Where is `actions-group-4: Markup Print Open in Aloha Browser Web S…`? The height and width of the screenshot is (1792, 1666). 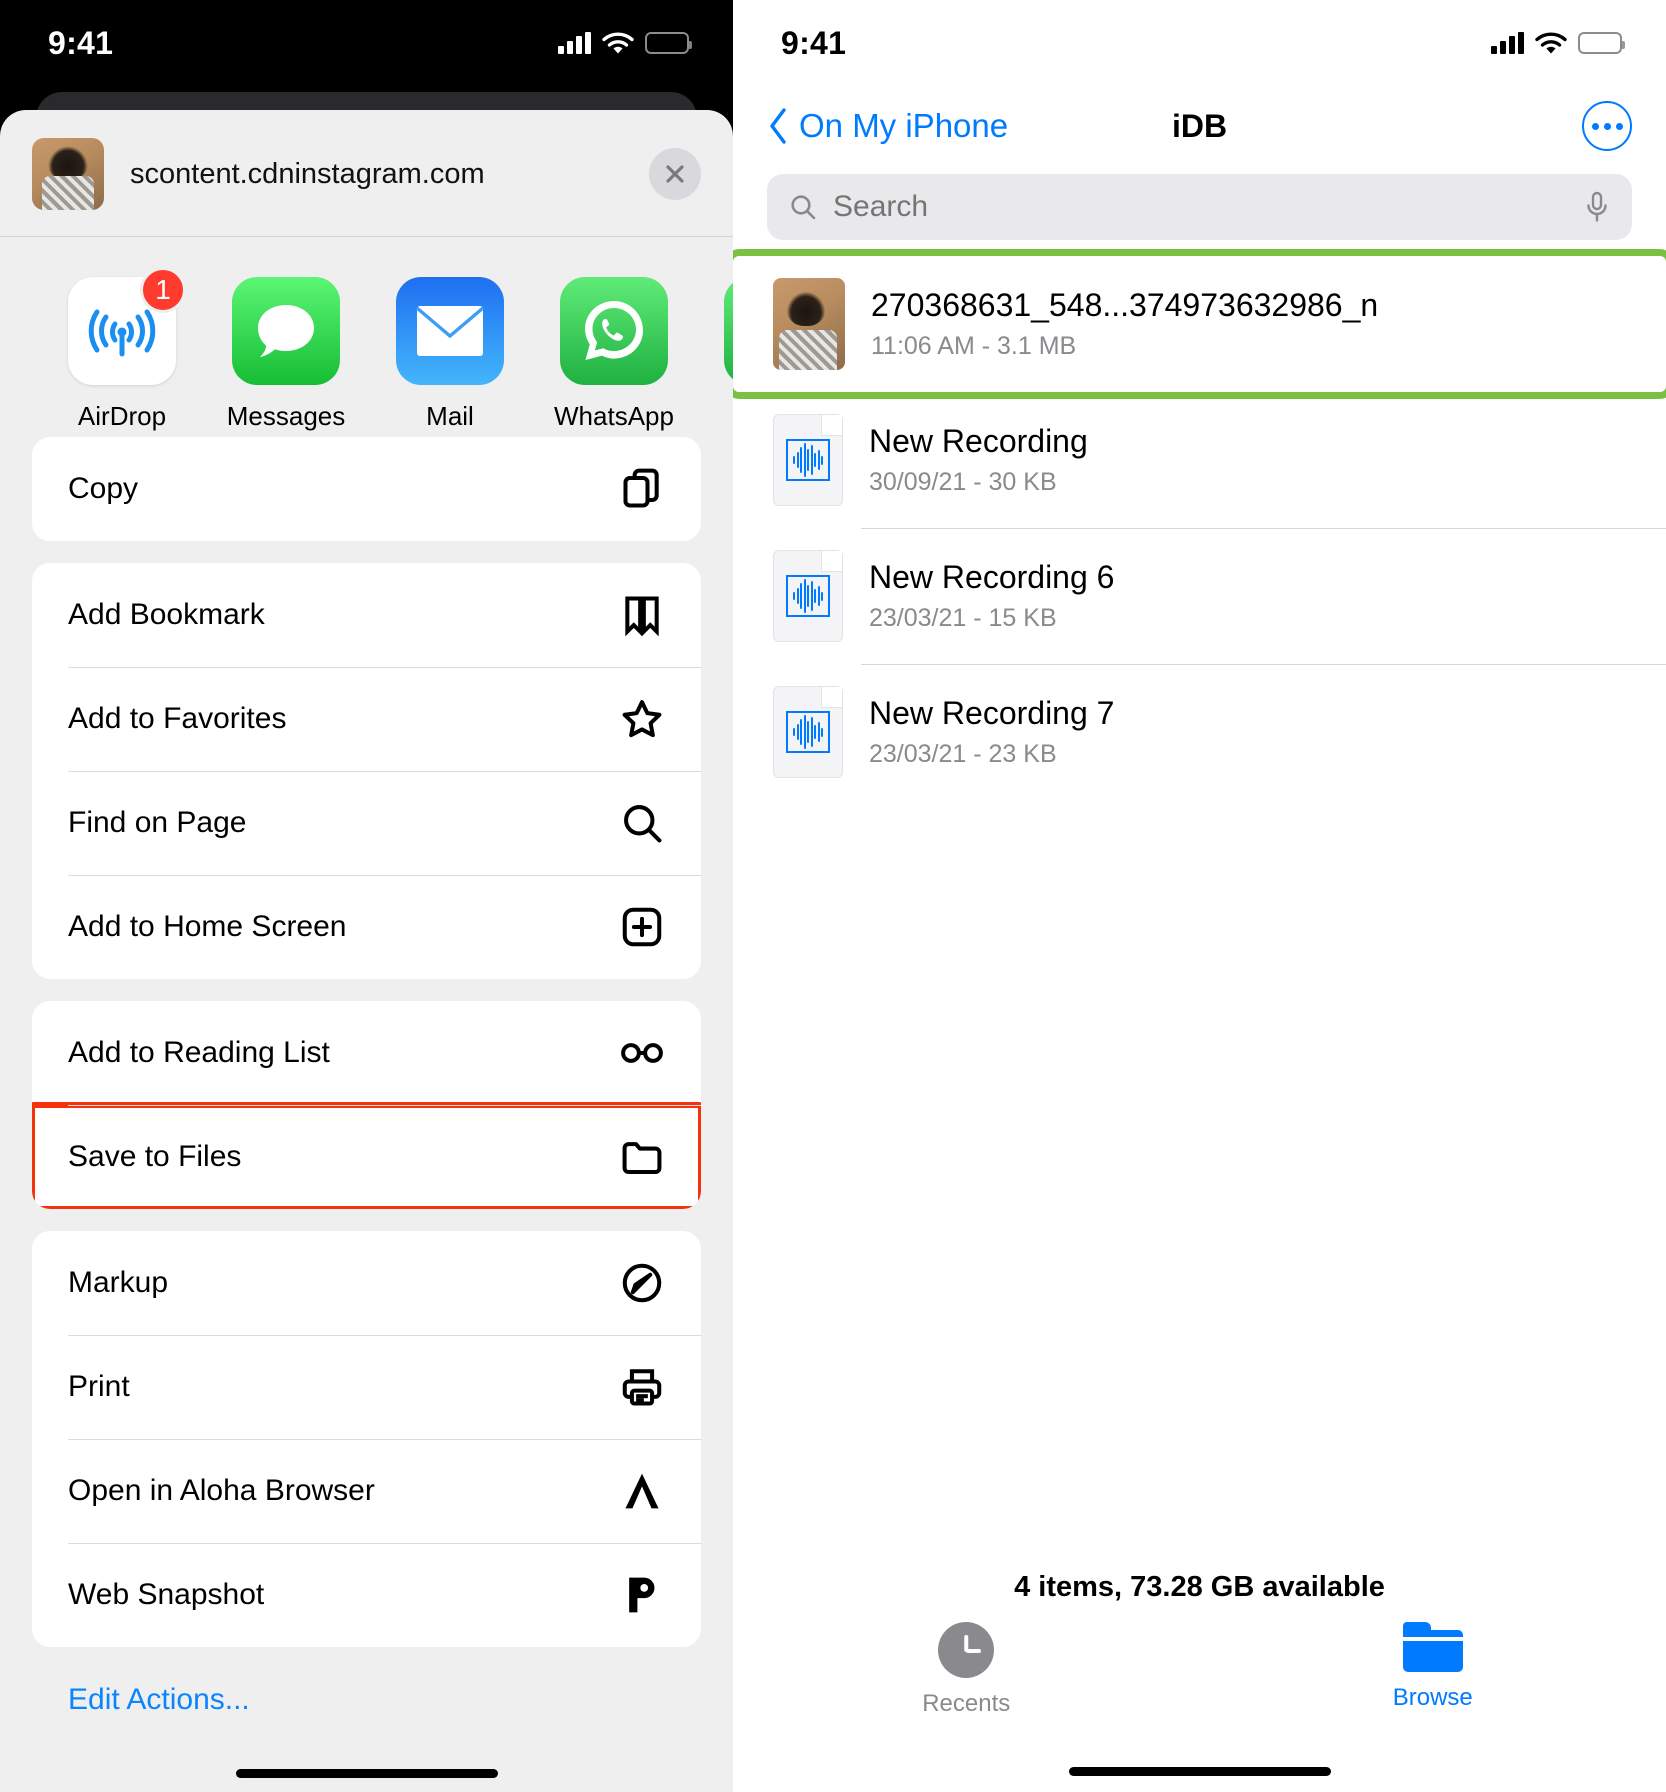
actions-group-4: Markup Print Open in Aloha Browser Web S… is located at coordinates (366, 1439).